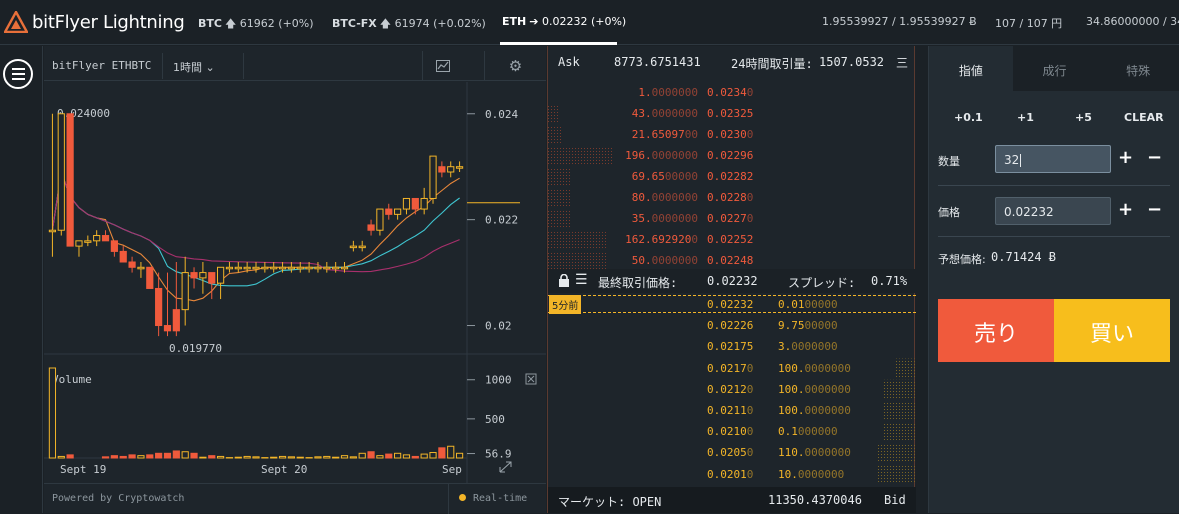 Image resolution: width=1179 pixels, height=514 pixels. I want to click on indicator-button, so click(442, 66).